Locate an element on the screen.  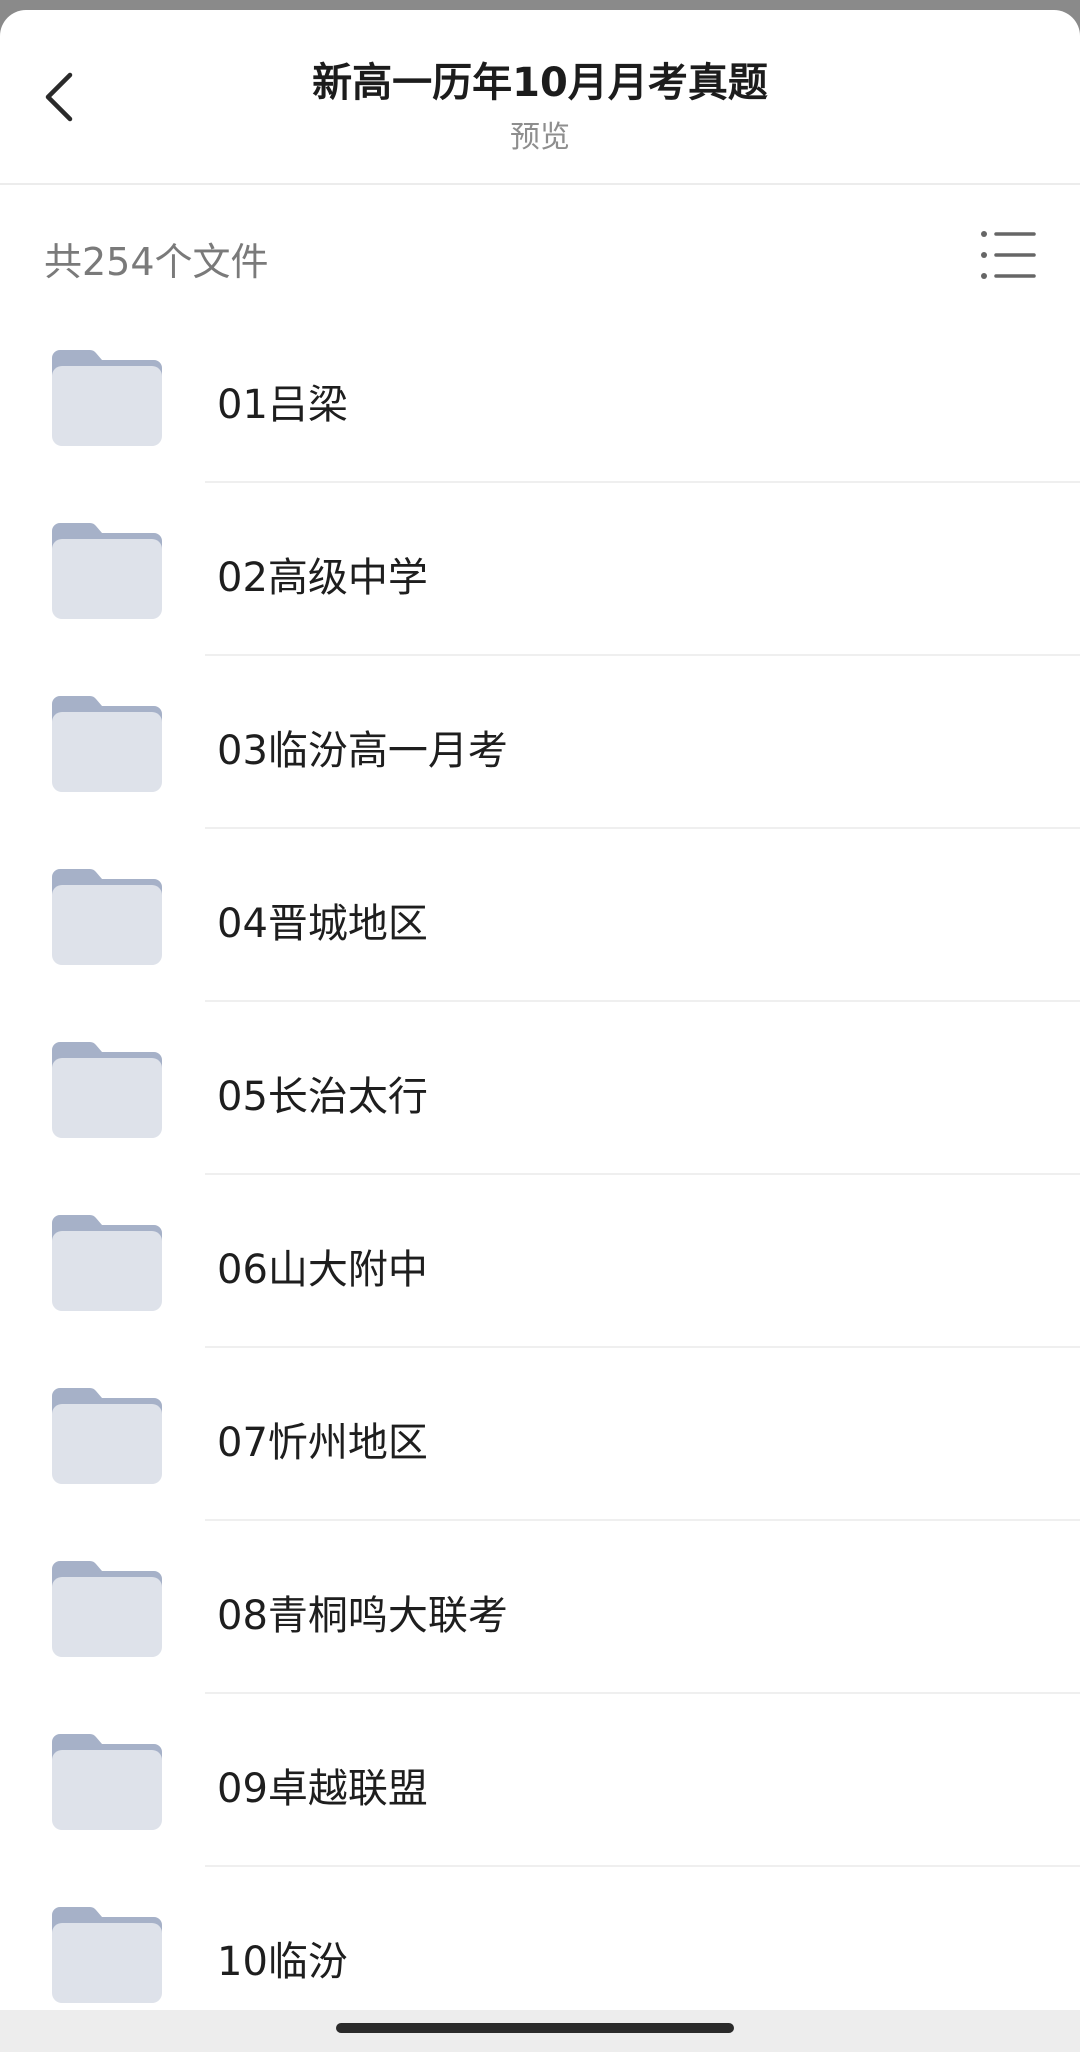
file-count: 共254个文件 is located at coordinates (156, 262).